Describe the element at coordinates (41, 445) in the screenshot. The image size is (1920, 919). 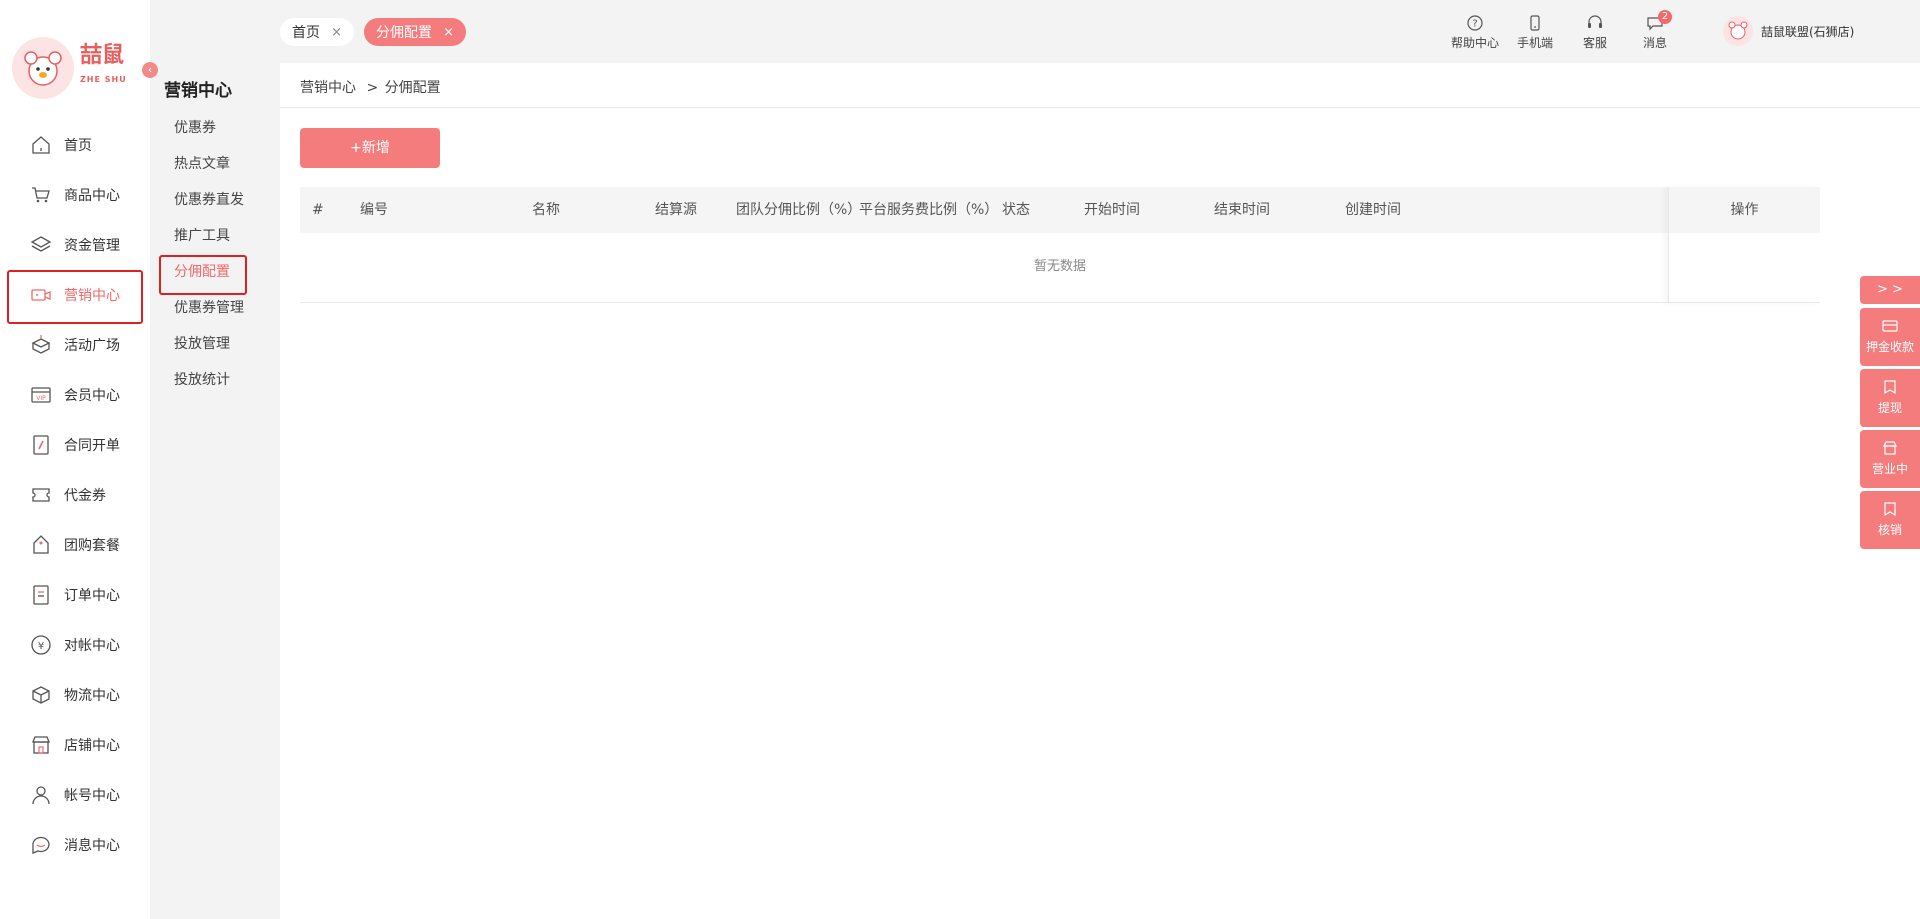
I see `contract-icon` at that location.